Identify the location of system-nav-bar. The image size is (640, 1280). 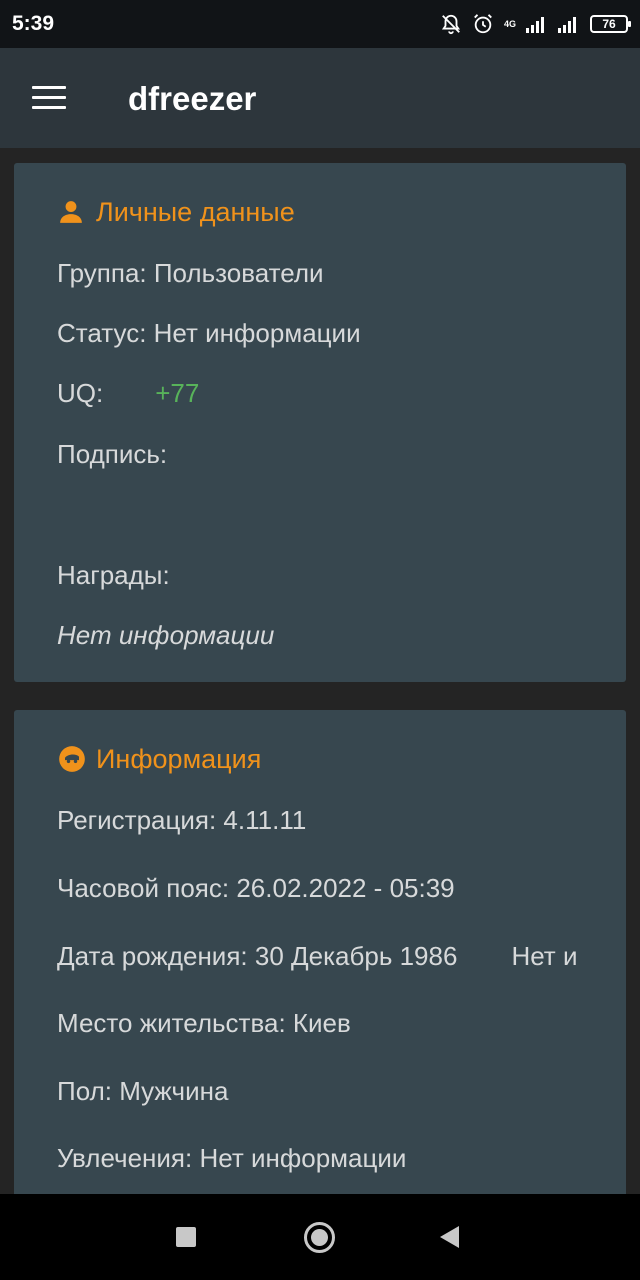
(320, 1237).